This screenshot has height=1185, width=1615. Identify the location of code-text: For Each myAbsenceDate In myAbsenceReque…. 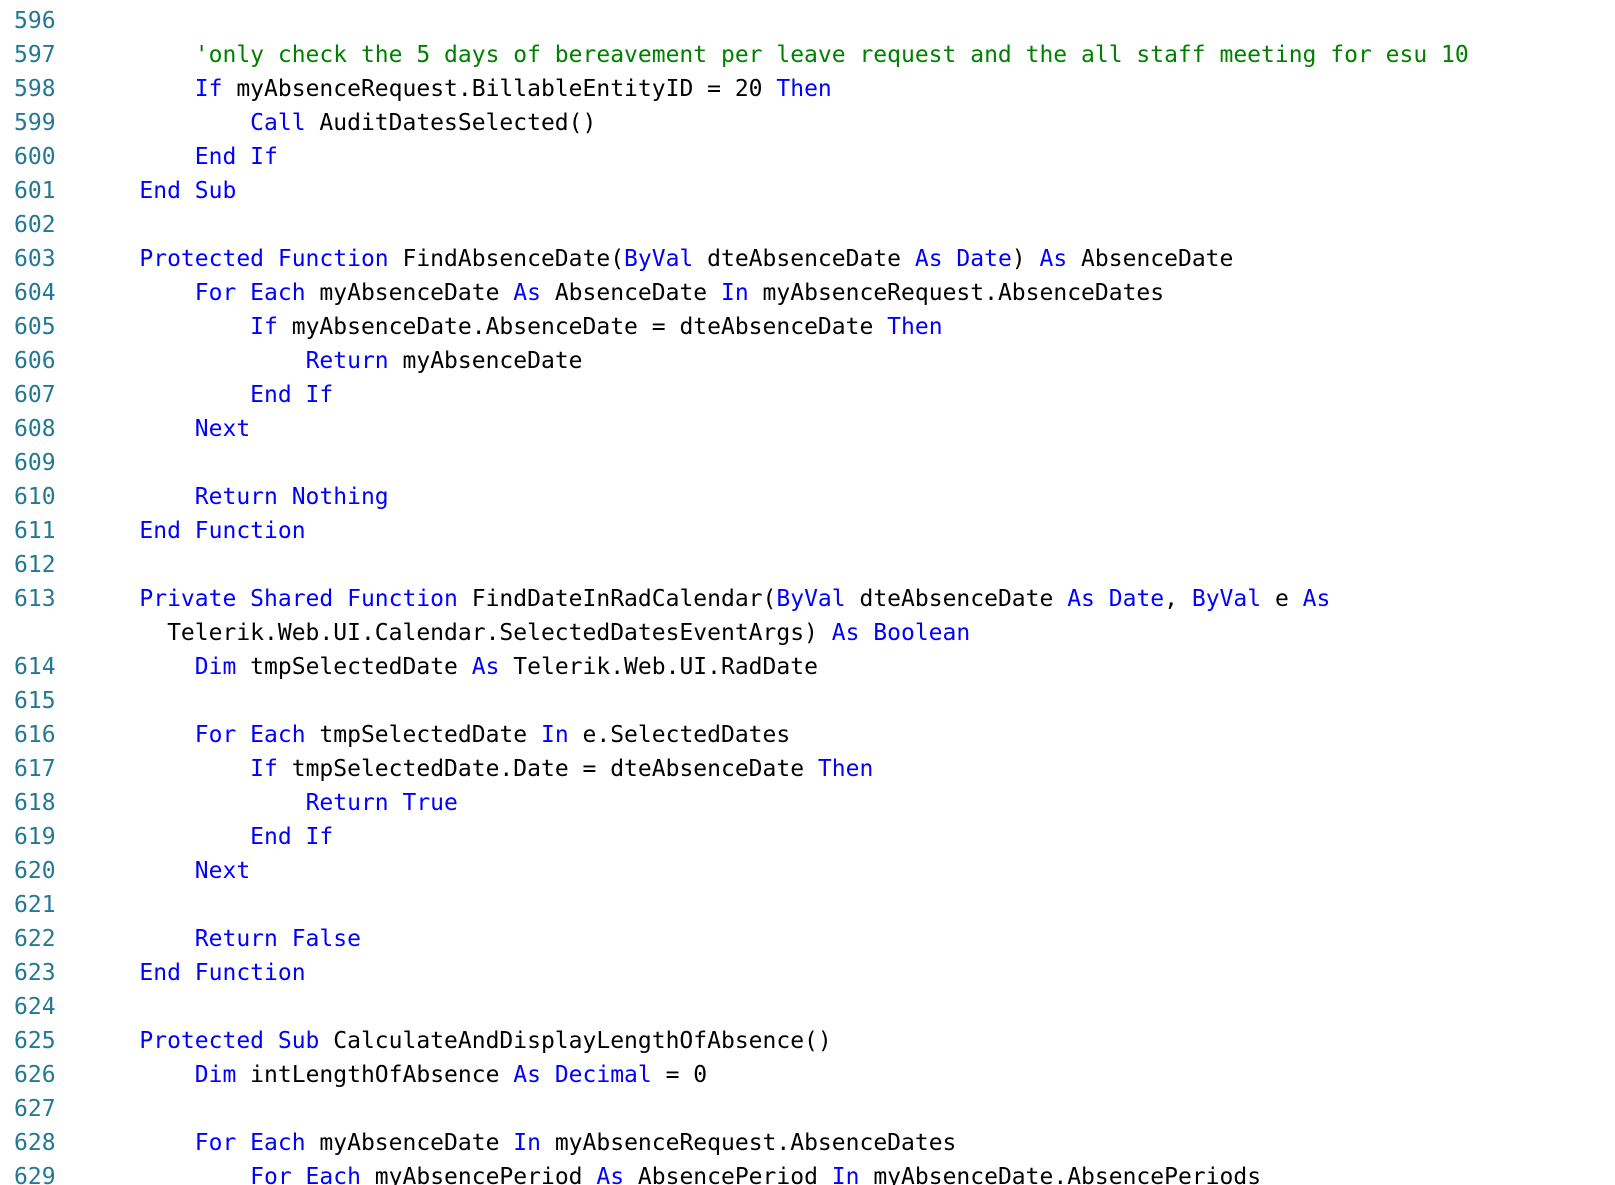
(520, 1143).